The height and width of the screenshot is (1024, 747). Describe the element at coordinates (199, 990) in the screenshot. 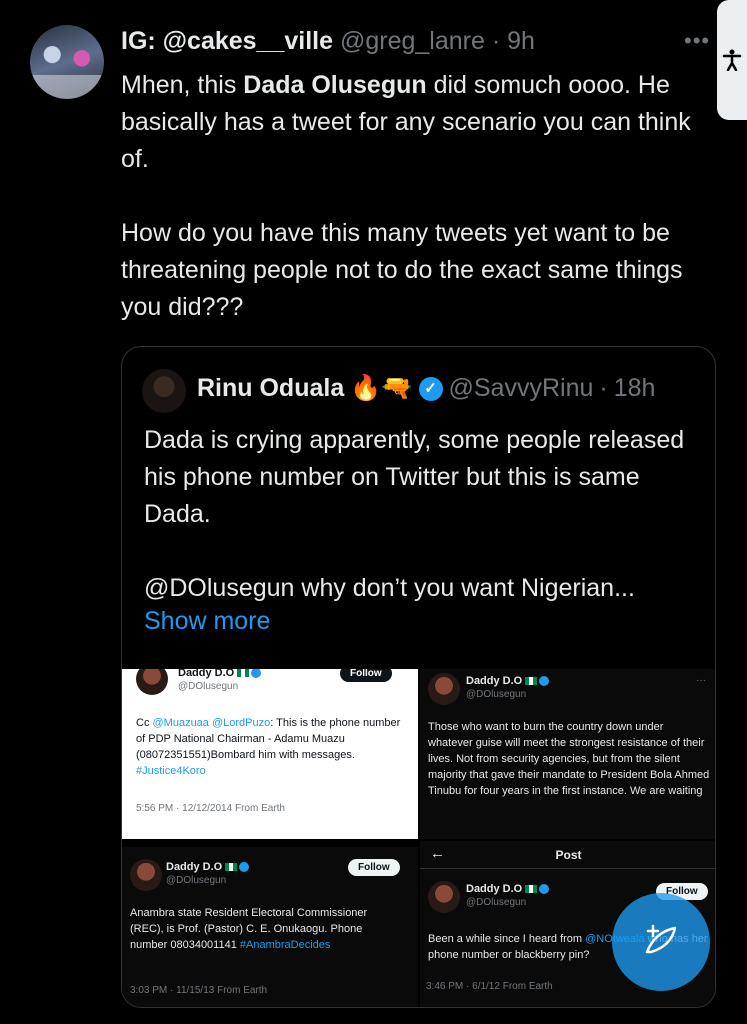

I see `screenshot-meta: 3:03 PM · 11/15/13 From Earth` at that location.